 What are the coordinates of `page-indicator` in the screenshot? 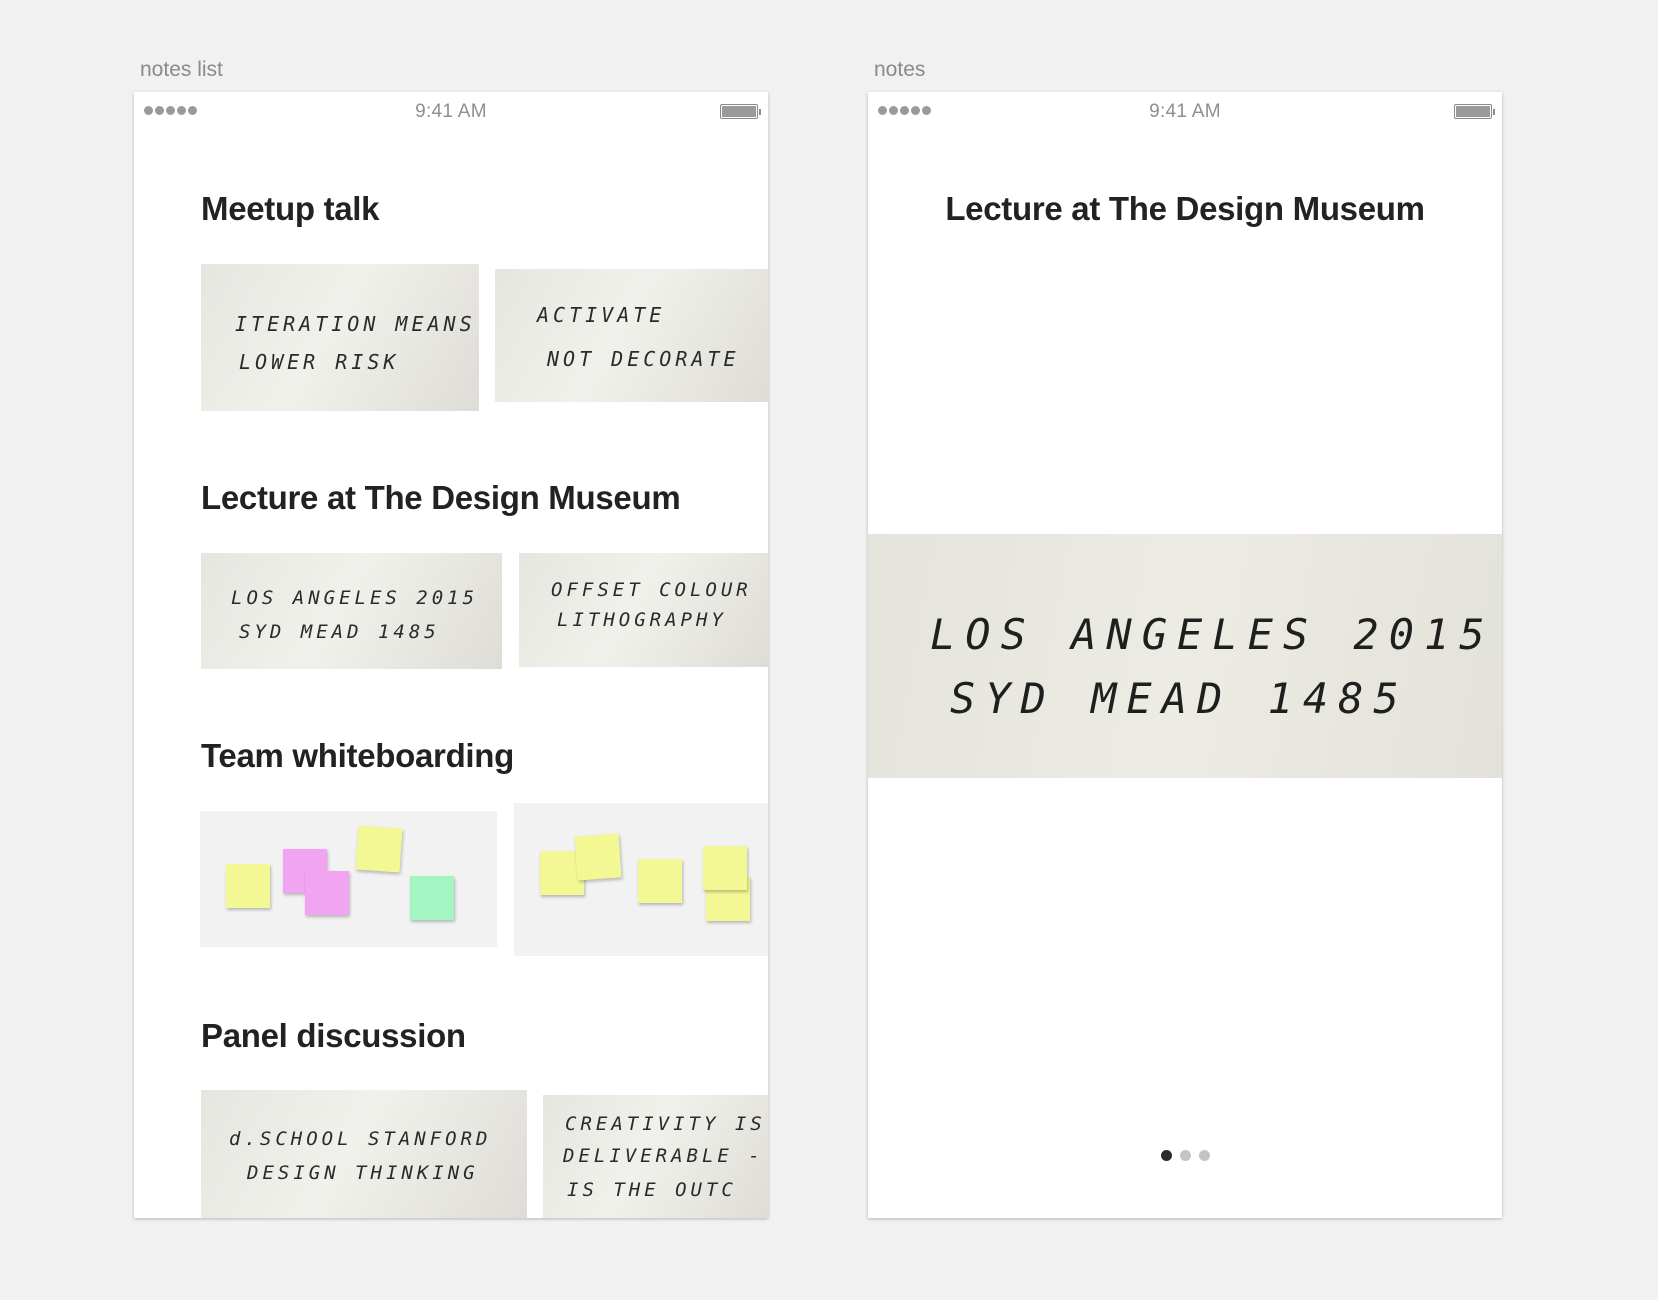 It's located at (1185, 1155).